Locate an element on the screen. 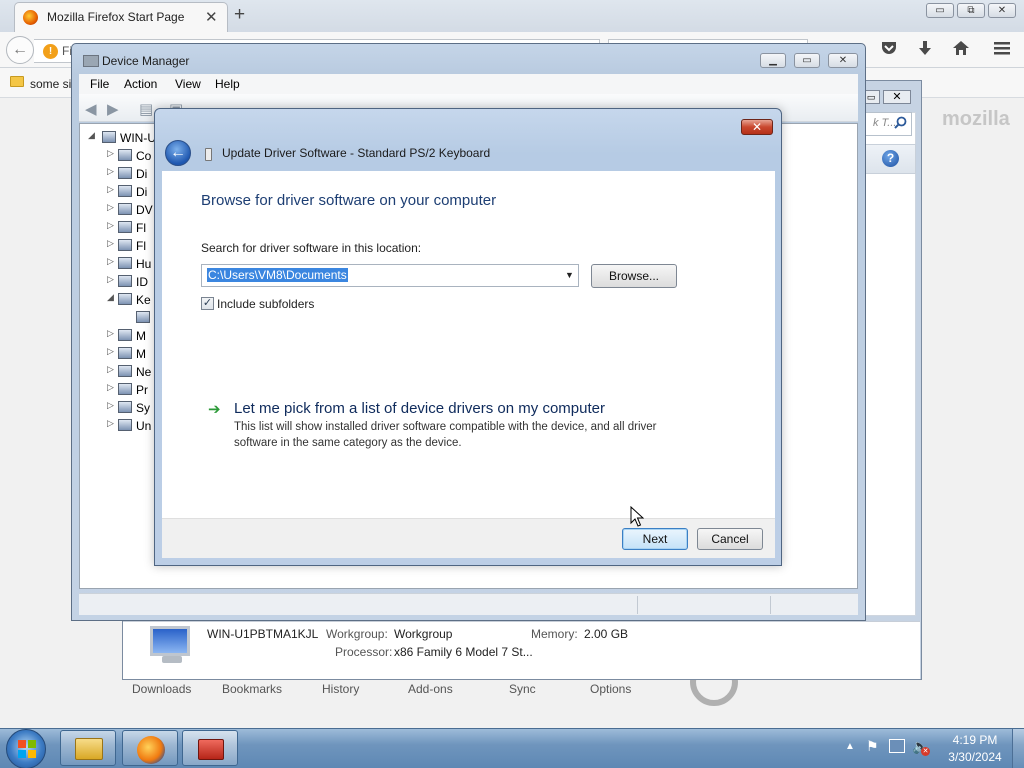  addons-link: Add-ons is located at coordinates (430, 689).